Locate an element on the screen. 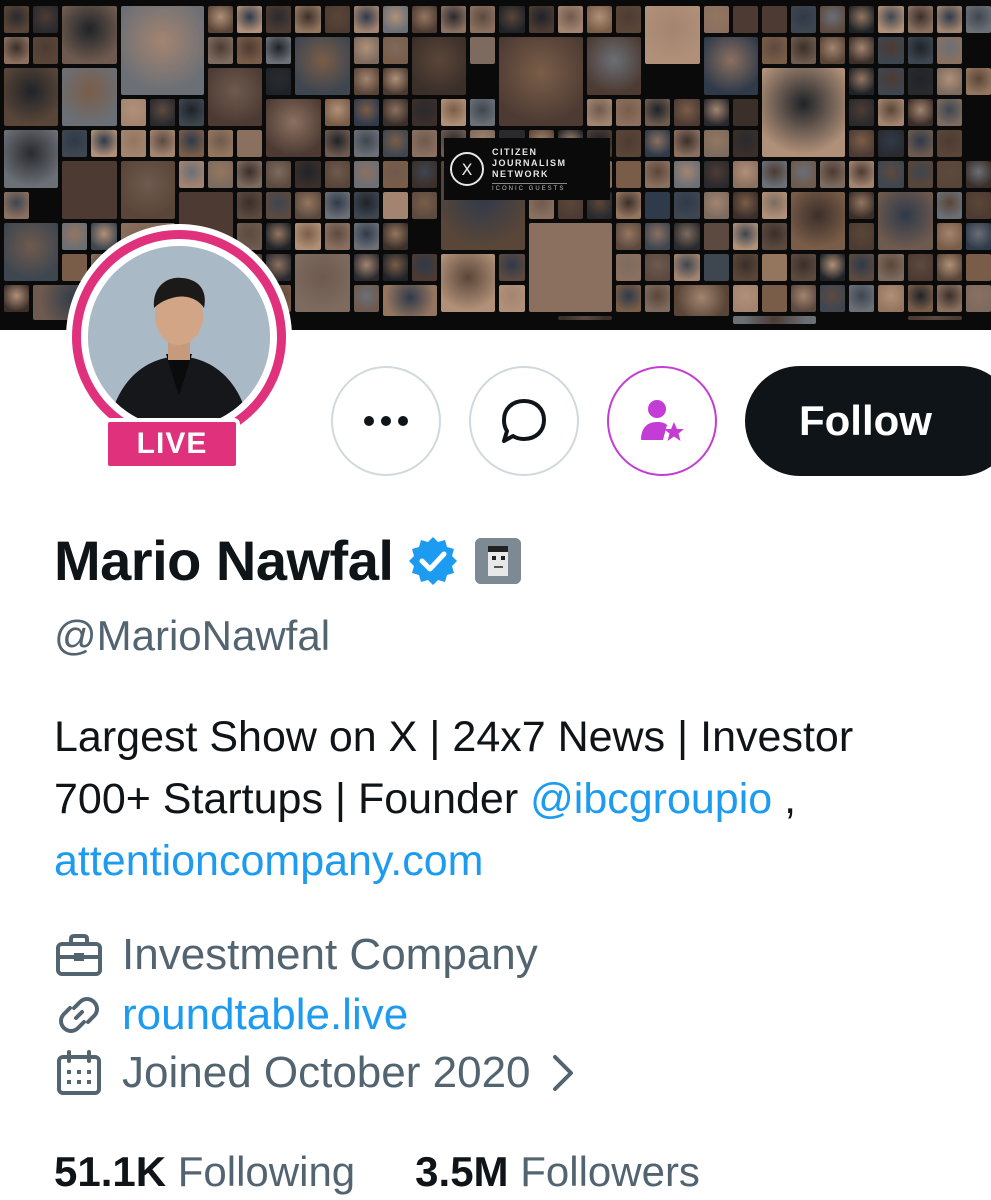 This screenshot has width=991, height=1200. verified-badge-icon is located at coordinates (433, 561).